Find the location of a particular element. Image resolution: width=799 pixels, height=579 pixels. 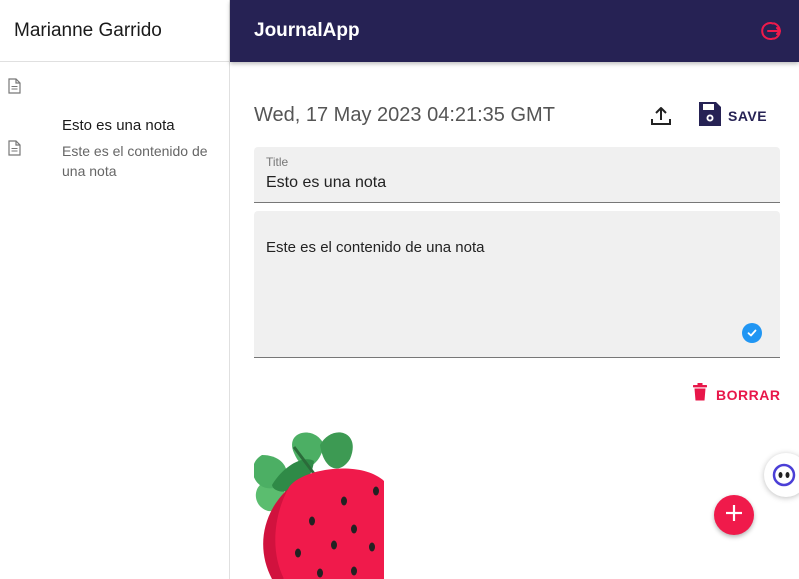

note-date: Wed, 17 May 2023 04:21:35 GMT is located at coordinates (404, 115).